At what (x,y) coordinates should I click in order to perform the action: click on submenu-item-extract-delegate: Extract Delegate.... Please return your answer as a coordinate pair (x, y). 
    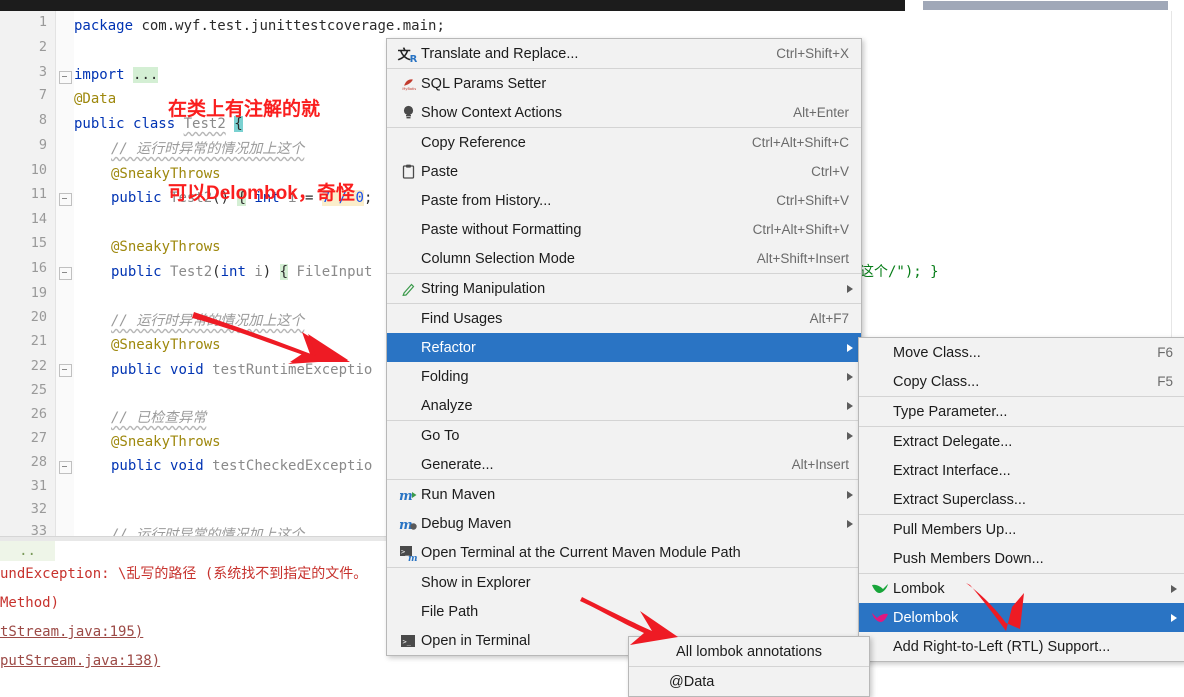
    Looking at the image, I should click on (1021, 441).